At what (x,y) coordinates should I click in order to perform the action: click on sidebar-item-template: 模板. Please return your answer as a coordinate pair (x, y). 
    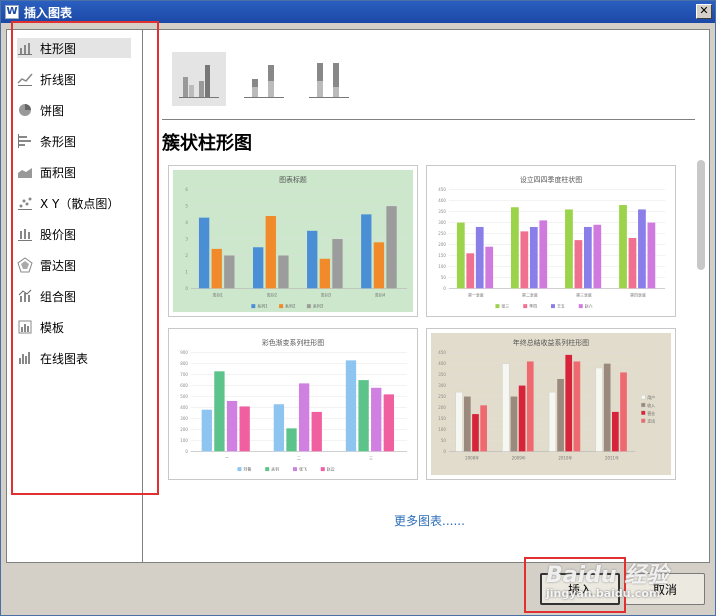
    Looking at the image, I should click on (74, 327).